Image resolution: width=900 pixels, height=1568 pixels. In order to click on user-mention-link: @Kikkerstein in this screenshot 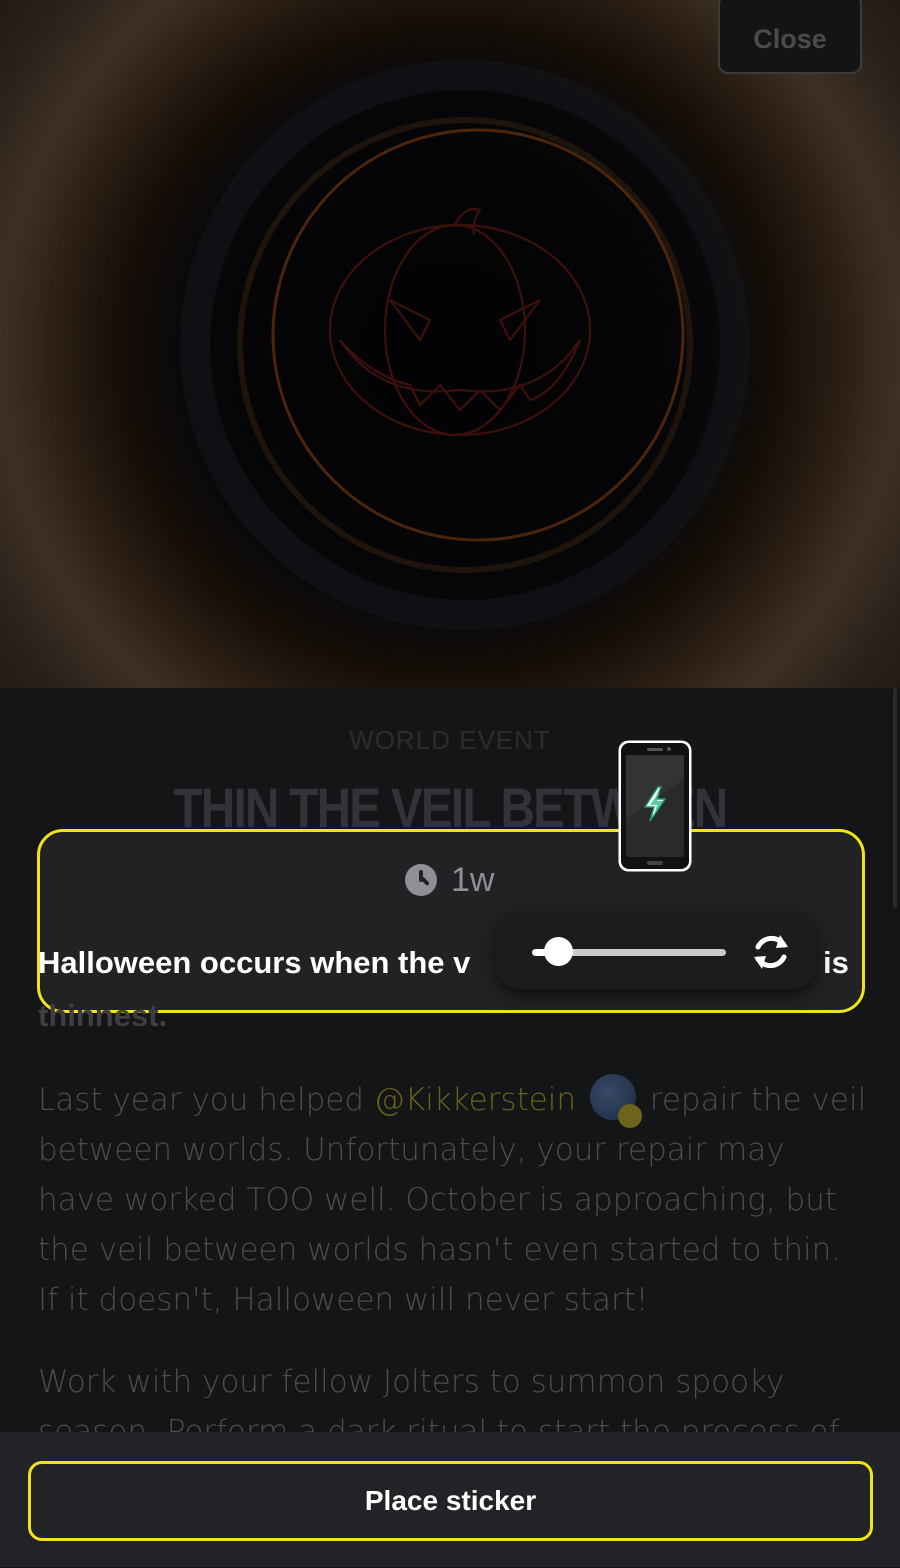, I will do `click(475, 1100)`.